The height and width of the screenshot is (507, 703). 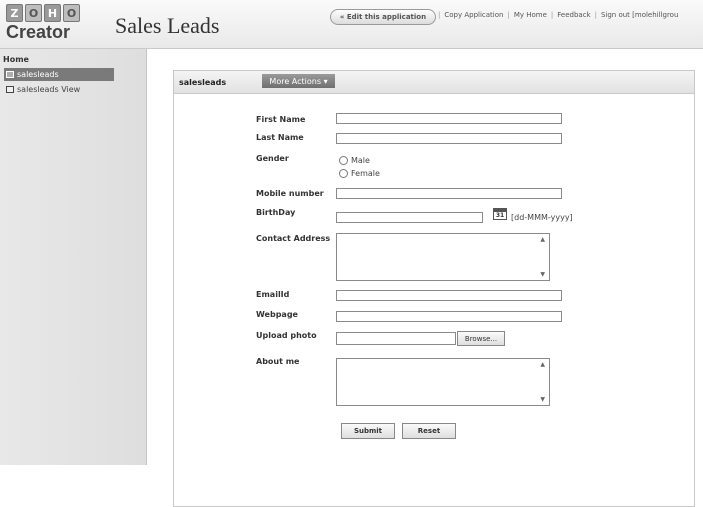 What do you see at coordinates (473, 15) in the screenshot?
I see `copy-application-link: Copy Application` at bounding box center [473, 15].